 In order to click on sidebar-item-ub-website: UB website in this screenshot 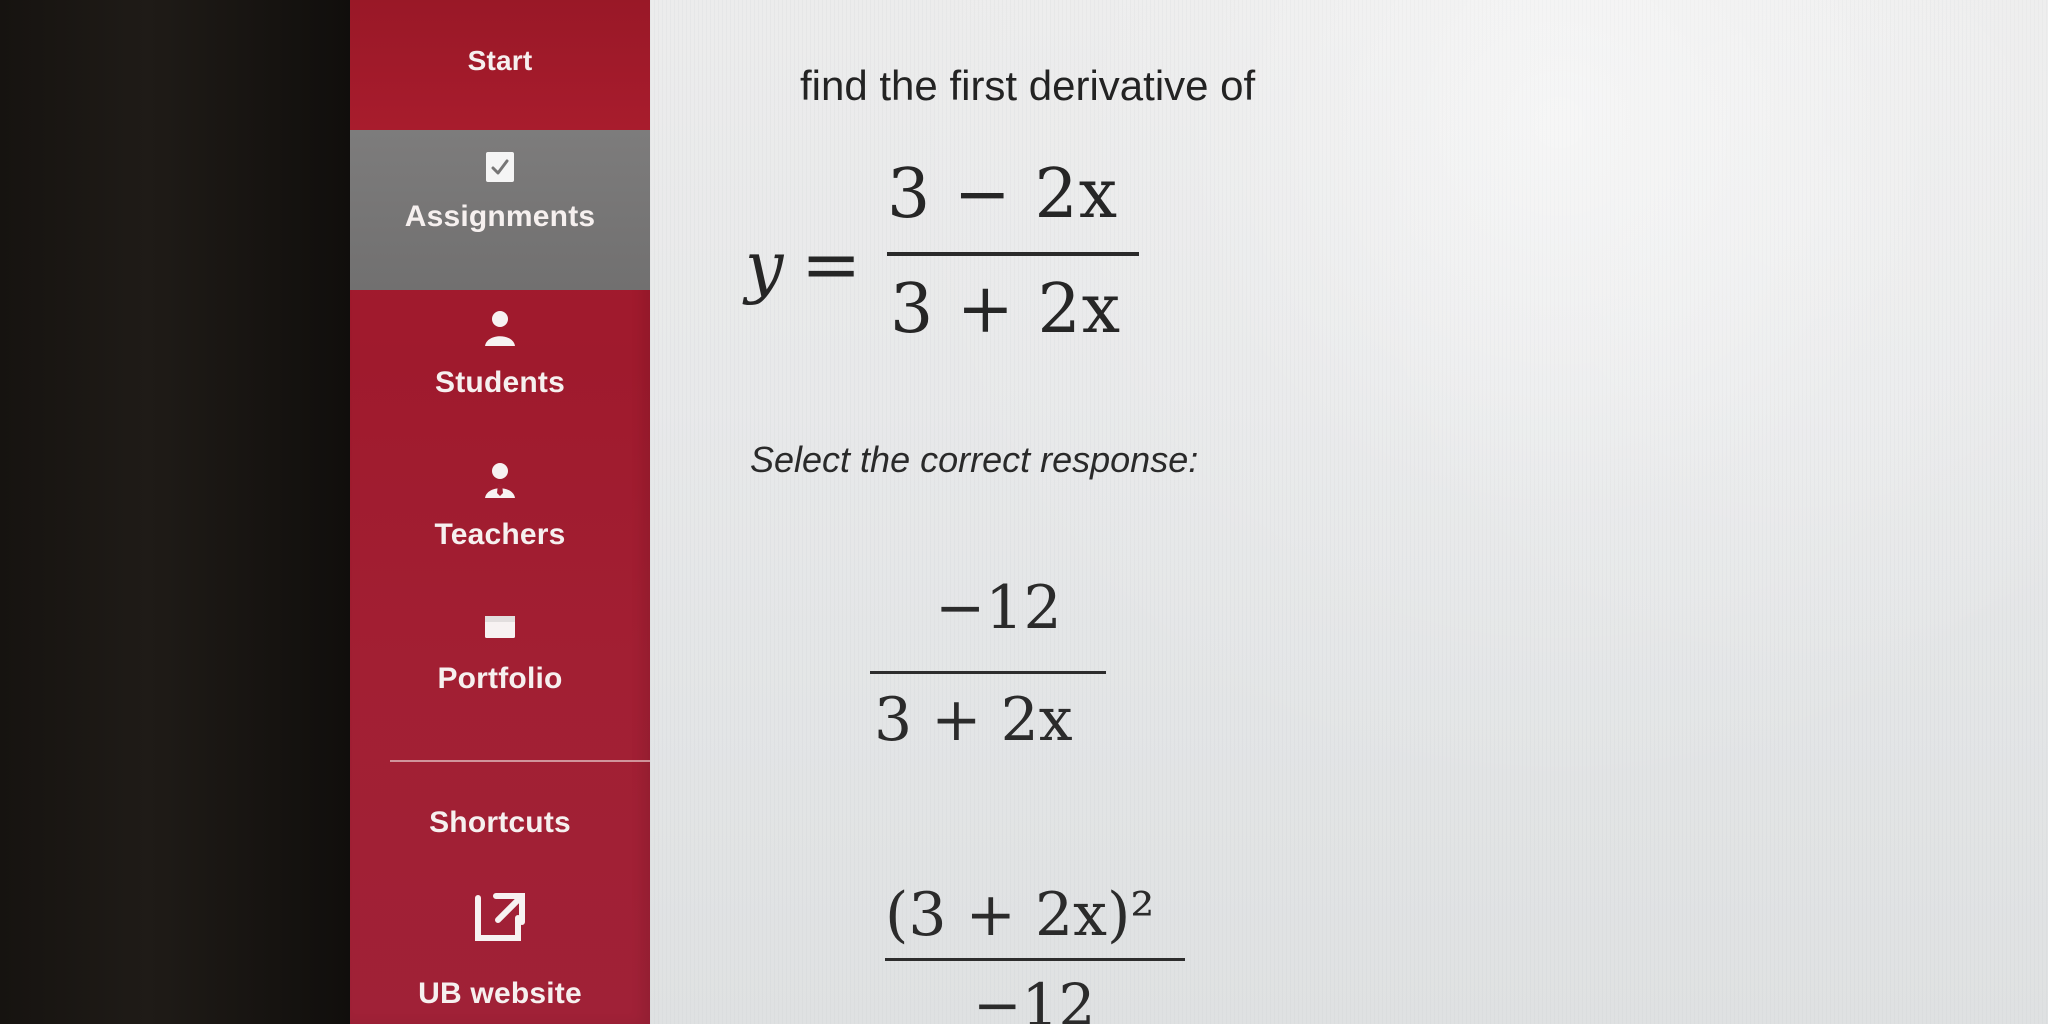, I will do `click(500, 945)`.